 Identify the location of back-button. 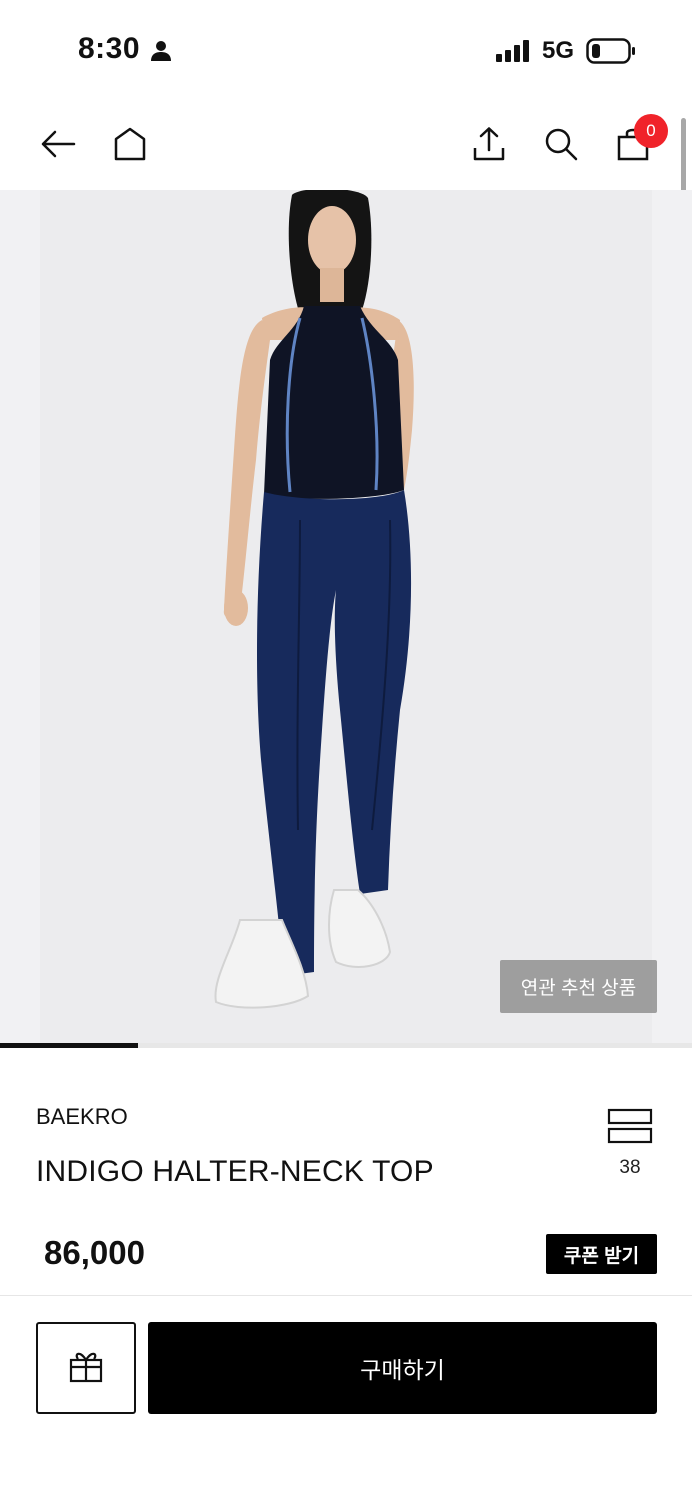
(58, 146).